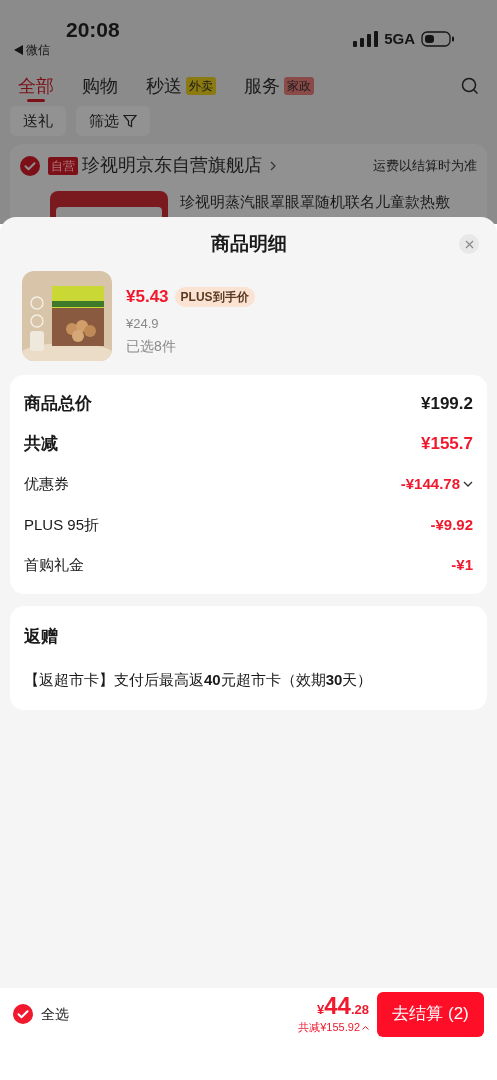 This screenshot has height=1080, width=497. Describe the element at coordinates (365, 1027) in the screenshot. I see `chevron-up-icon` at that location.